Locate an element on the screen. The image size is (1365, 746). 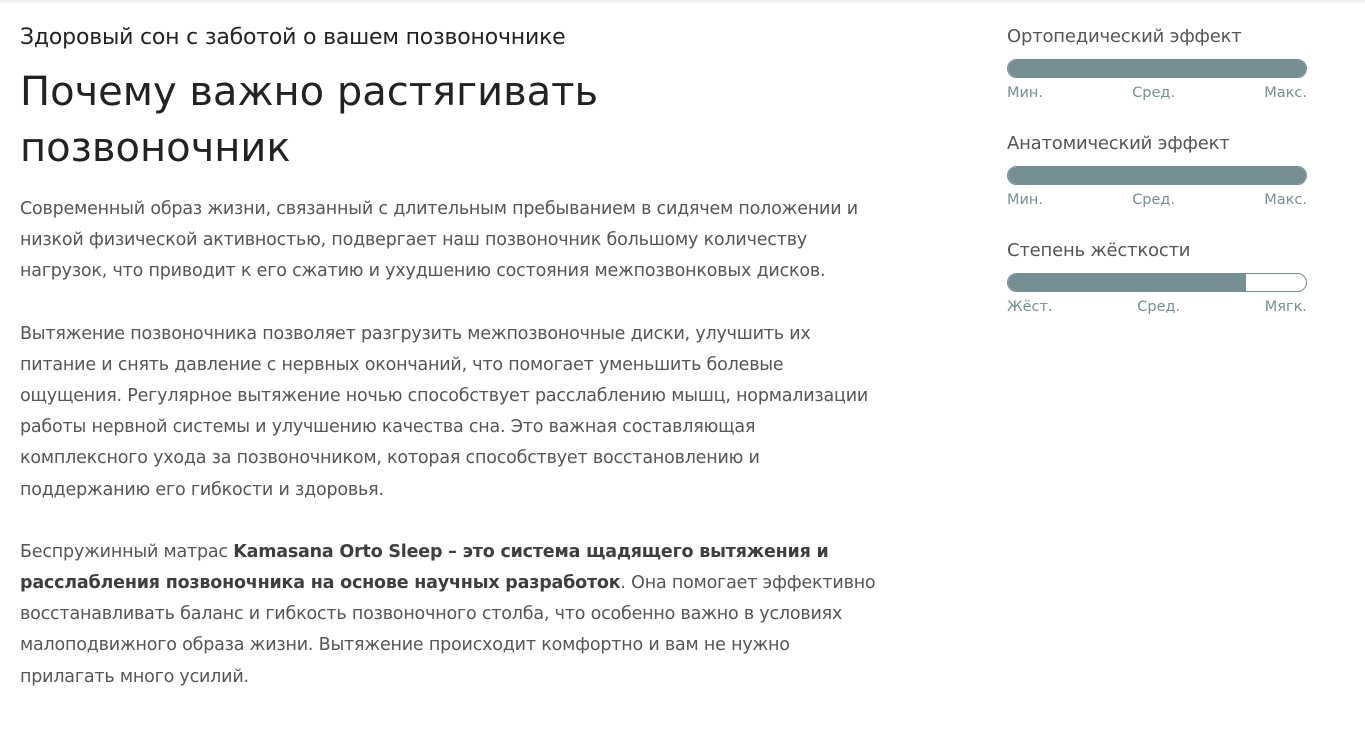
metric-anatomical-effect: Анатомический эффект Мин. Сред. Макс. is located at coordinates (1157, 184).